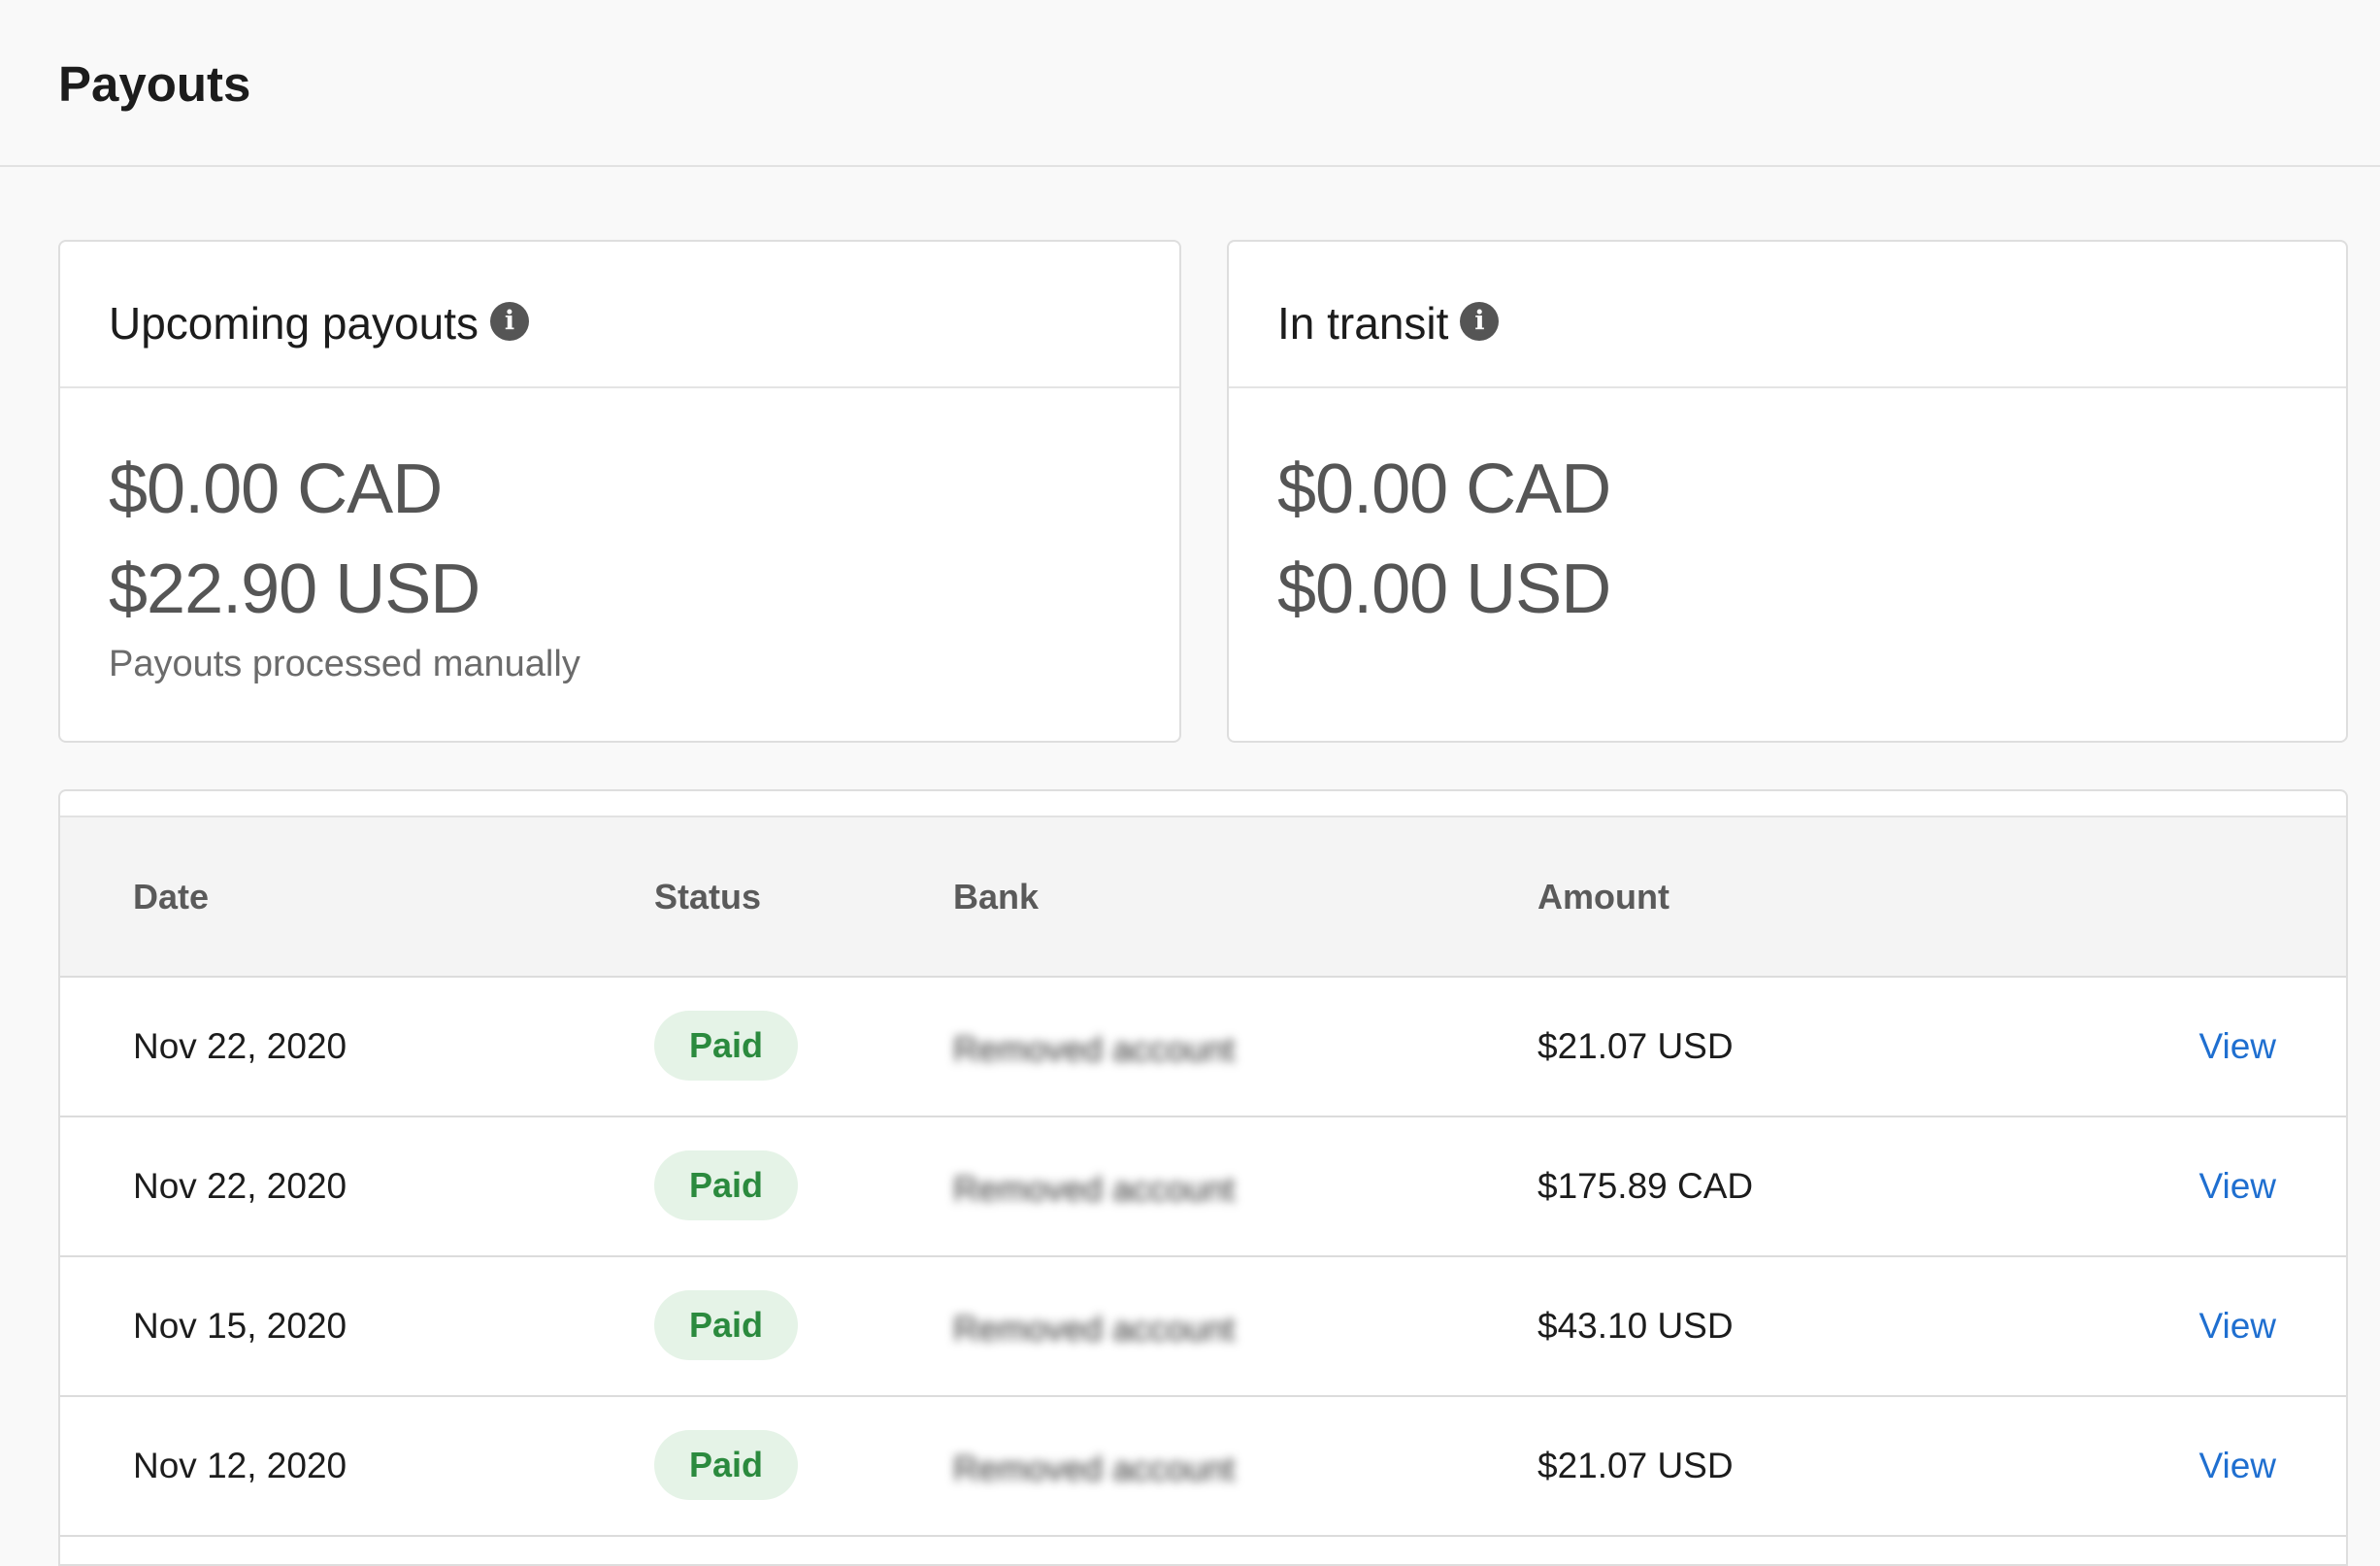  I want to click on payout-amount: $175.89 CAD, so click(1645, 1186).